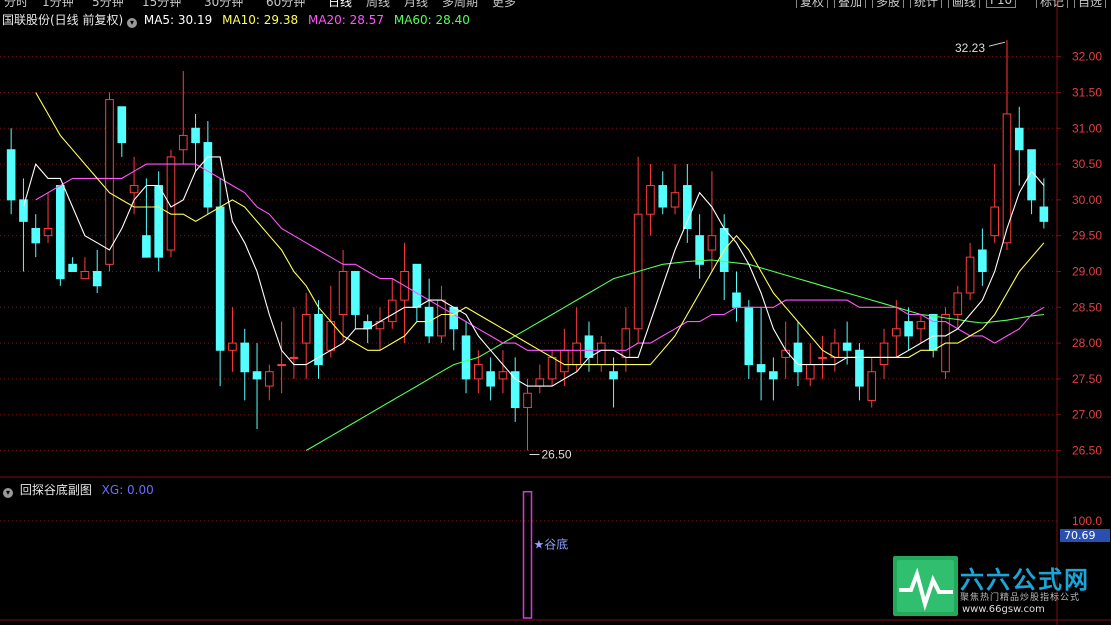  I want to click on price-tick-label-3: 28.00, so click(1087, 343).